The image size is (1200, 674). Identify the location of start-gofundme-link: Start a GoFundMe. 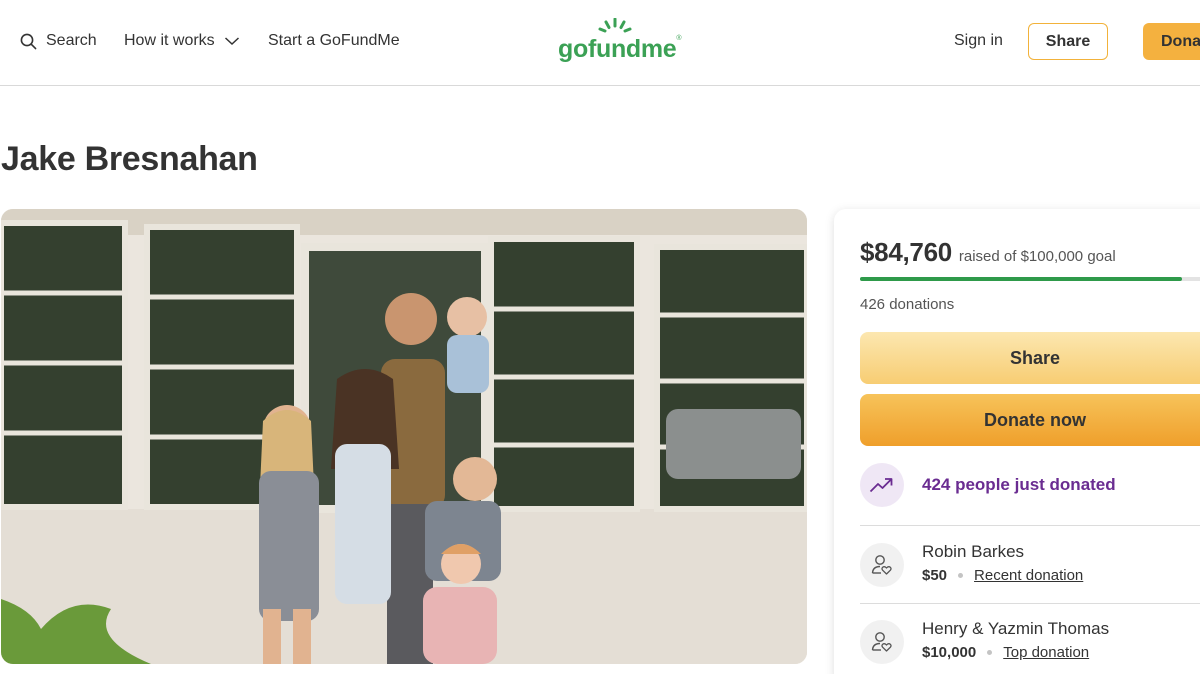
(334, 41).